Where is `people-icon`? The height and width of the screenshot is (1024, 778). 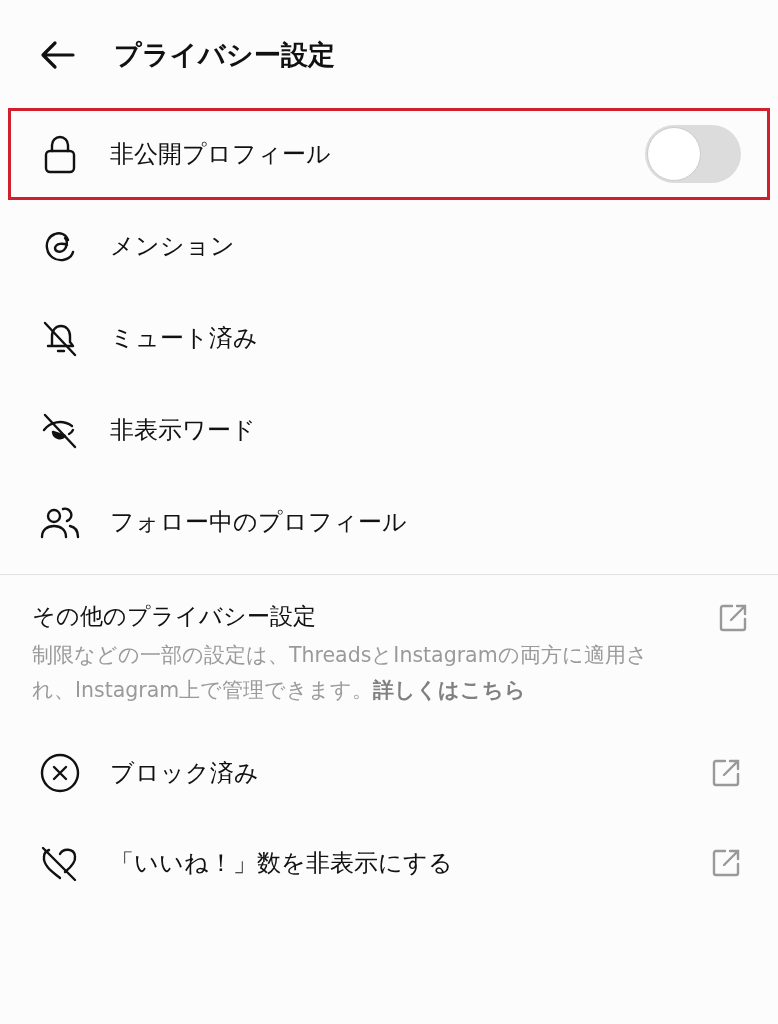 people-icon is located at coordinates (60, 522).